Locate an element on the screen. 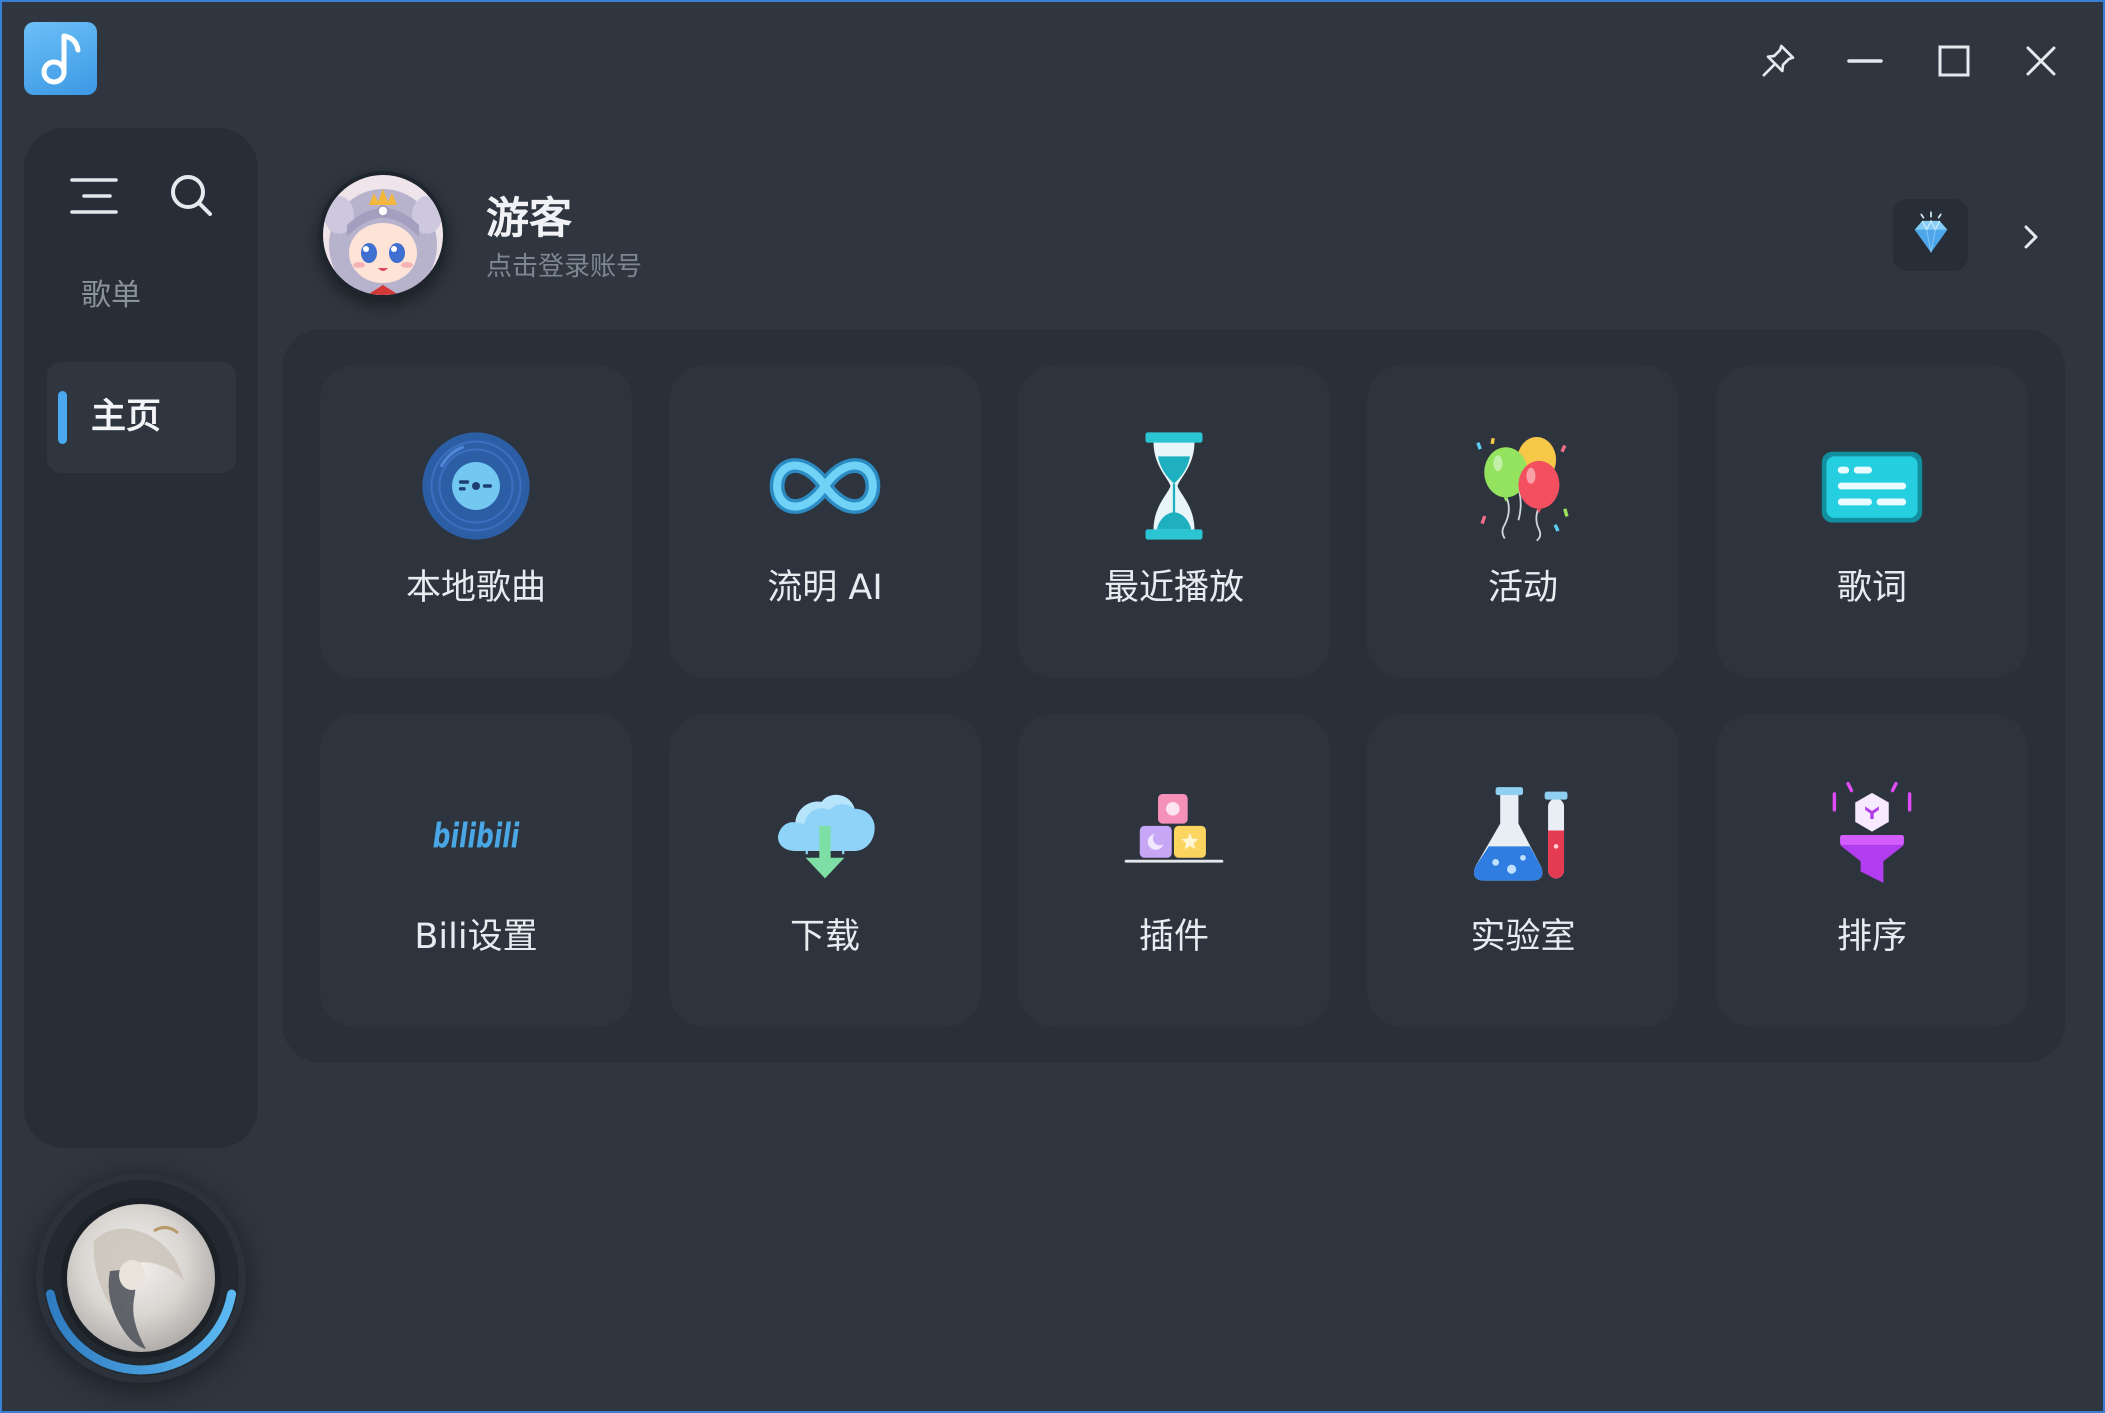 The width and height of the screenshot is (2105, 1413). search-icon is located at coordinates (191, 195).